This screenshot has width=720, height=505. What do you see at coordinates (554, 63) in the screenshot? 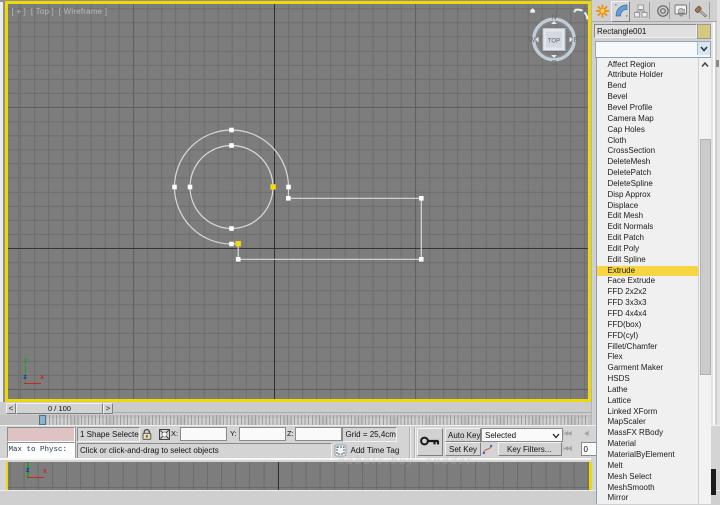
I see `svg-text: S` at bounding box center [554, 63].